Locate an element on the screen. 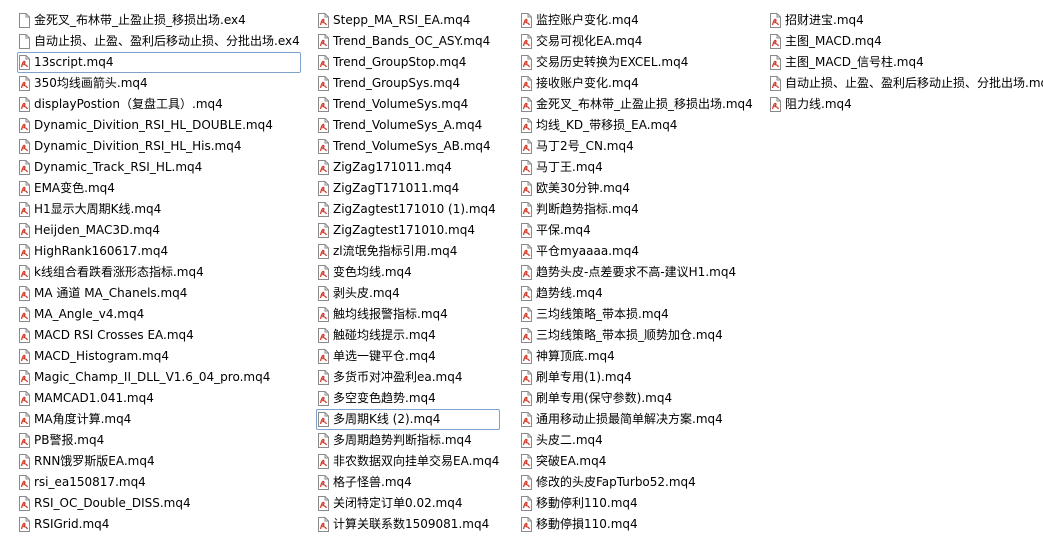 The width and height of the screenshot is (1043, 540). file-item: 趋势线.mq4 is located at coordinates (636, 293).